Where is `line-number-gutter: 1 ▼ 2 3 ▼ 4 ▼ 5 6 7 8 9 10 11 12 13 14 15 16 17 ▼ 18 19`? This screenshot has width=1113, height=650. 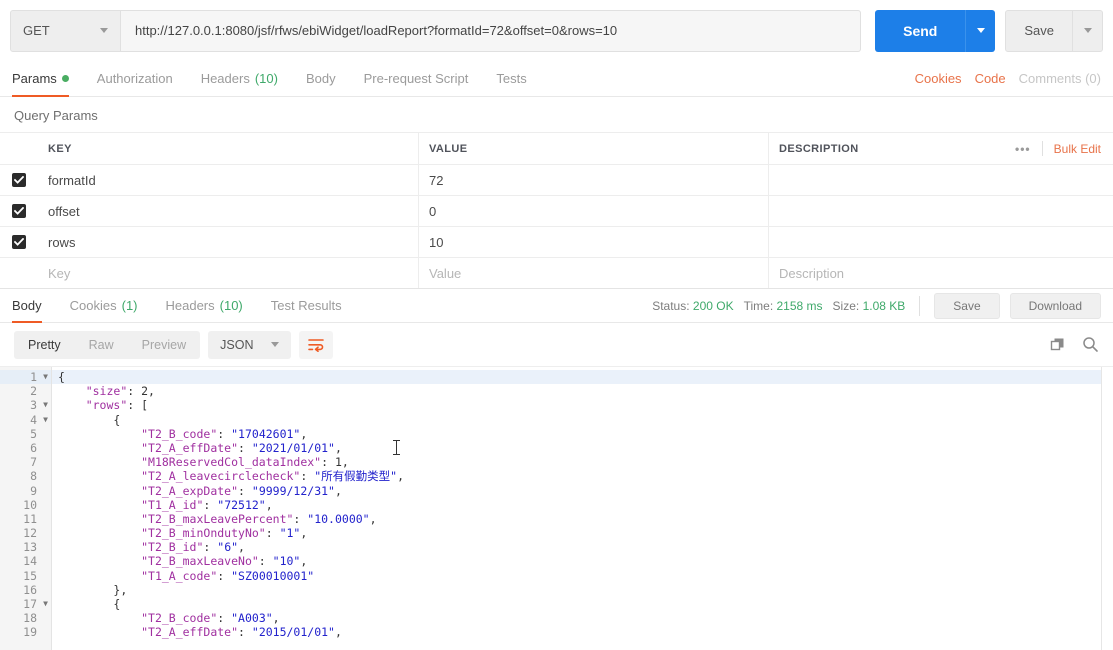 line-number-gutter: 1 ▼ 2 3 ▼ 4 ▼ 5 6 7 8 9 10 11 12 13 14 15 16 17 ▼ 18 19 is located at coordinates (26, 508).